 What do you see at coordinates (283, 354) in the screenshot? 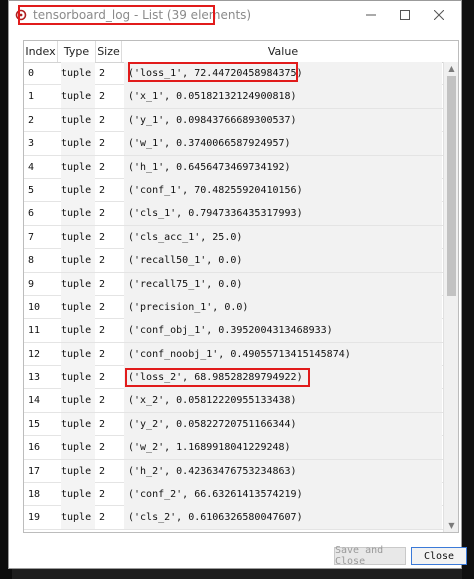
I see `row-value: ('conf_noobj_1', 0.4905571341514587​4)` at bounding box center [283, 354].